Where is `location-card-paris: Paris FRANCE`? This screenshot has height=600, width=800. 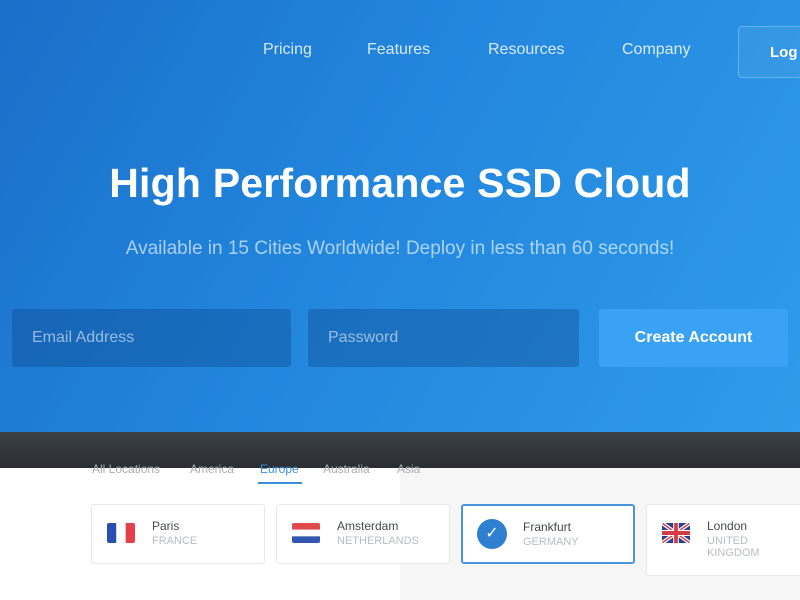
location-card-paris: Paris FRANCE is located at coordinates (178, 534).